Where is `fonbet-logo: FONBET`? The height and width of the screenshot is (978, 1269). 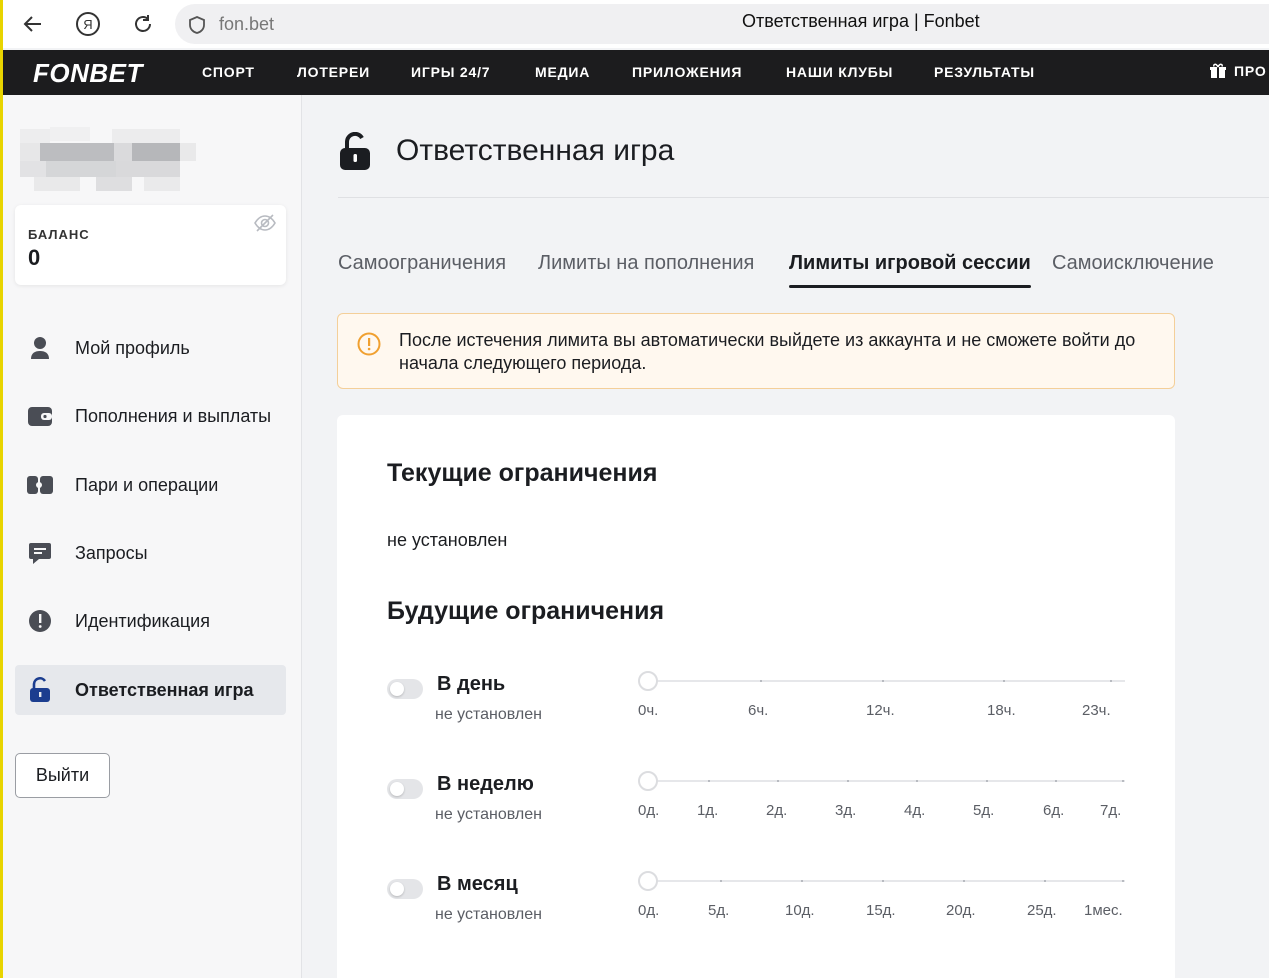
fonbet-logo: FONBET is located at coordinates (88, 73).